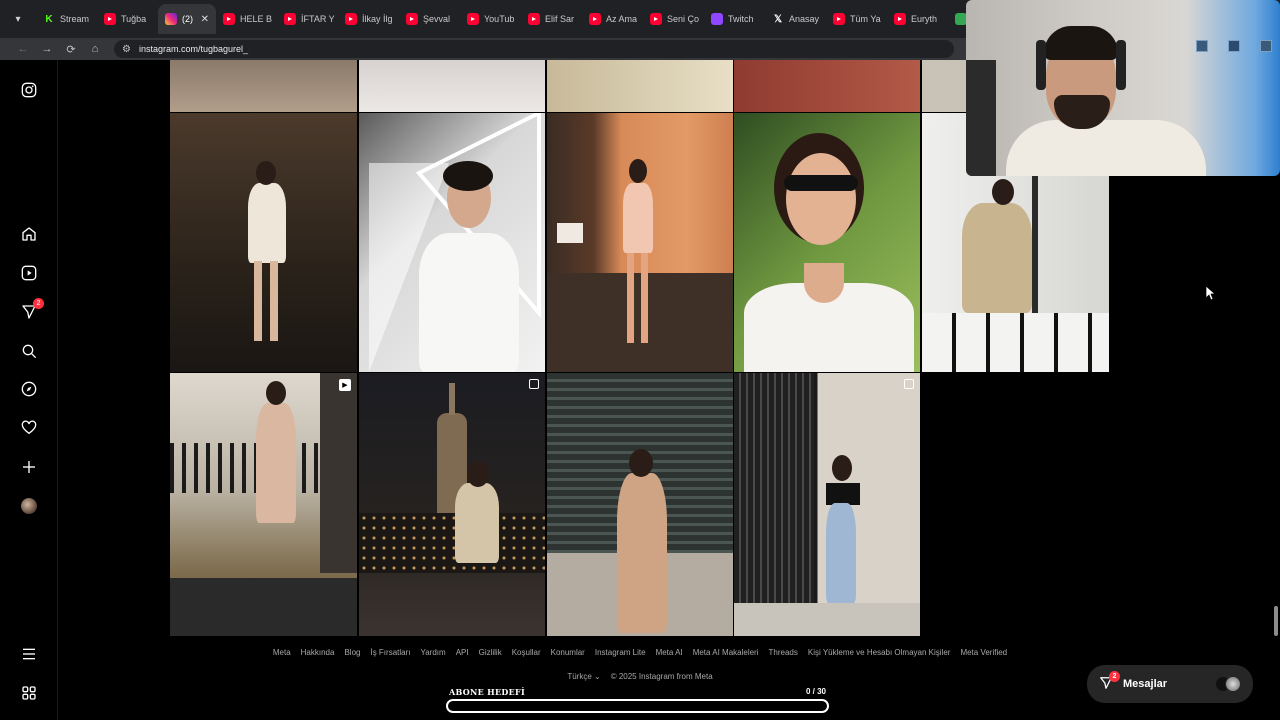  I want to click on footer-link: İş Fırsatları, so click(390, 652).